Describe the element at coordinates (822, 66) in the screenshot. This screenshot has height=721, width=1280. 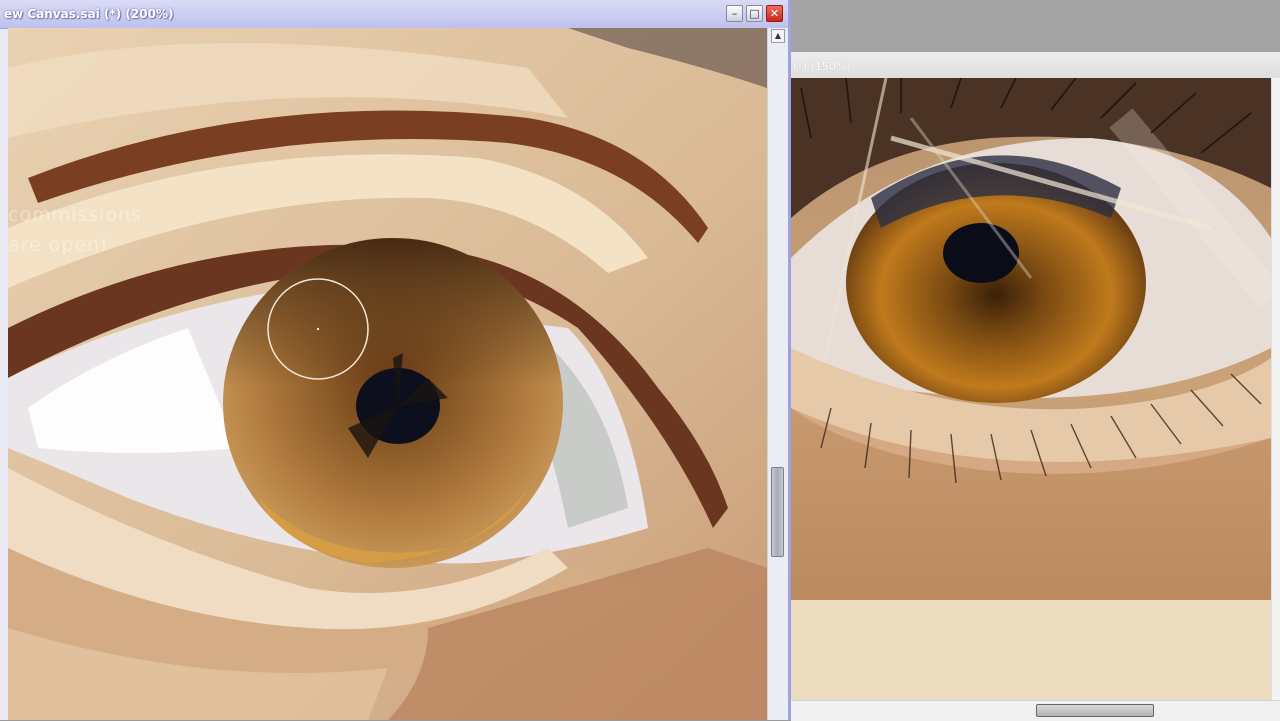
I see `reference-title: (*) (150%)` at that location.